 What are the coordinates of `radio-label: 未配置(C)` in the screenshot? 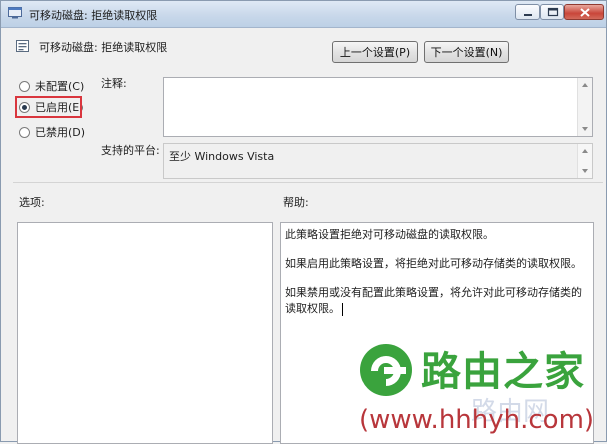 It's located at (60, 86).